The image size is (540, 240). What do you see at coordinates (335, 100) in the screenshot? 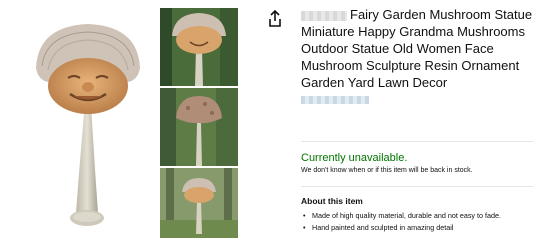
I see `redacted-store-link` at bounding box center [335, 100].